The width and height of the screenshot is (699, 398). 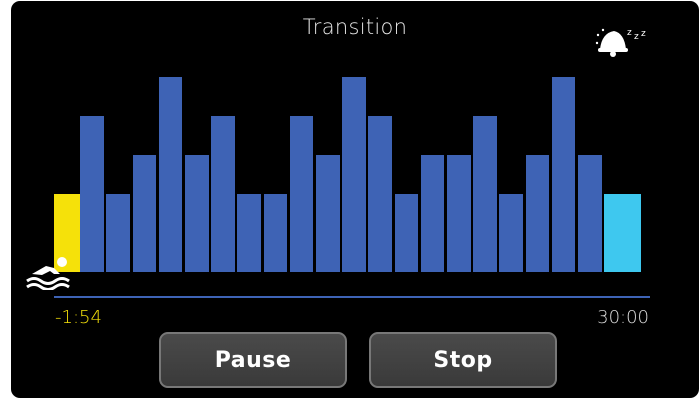 I want to click on total-time: 30:00, so click(x=623, y=317).